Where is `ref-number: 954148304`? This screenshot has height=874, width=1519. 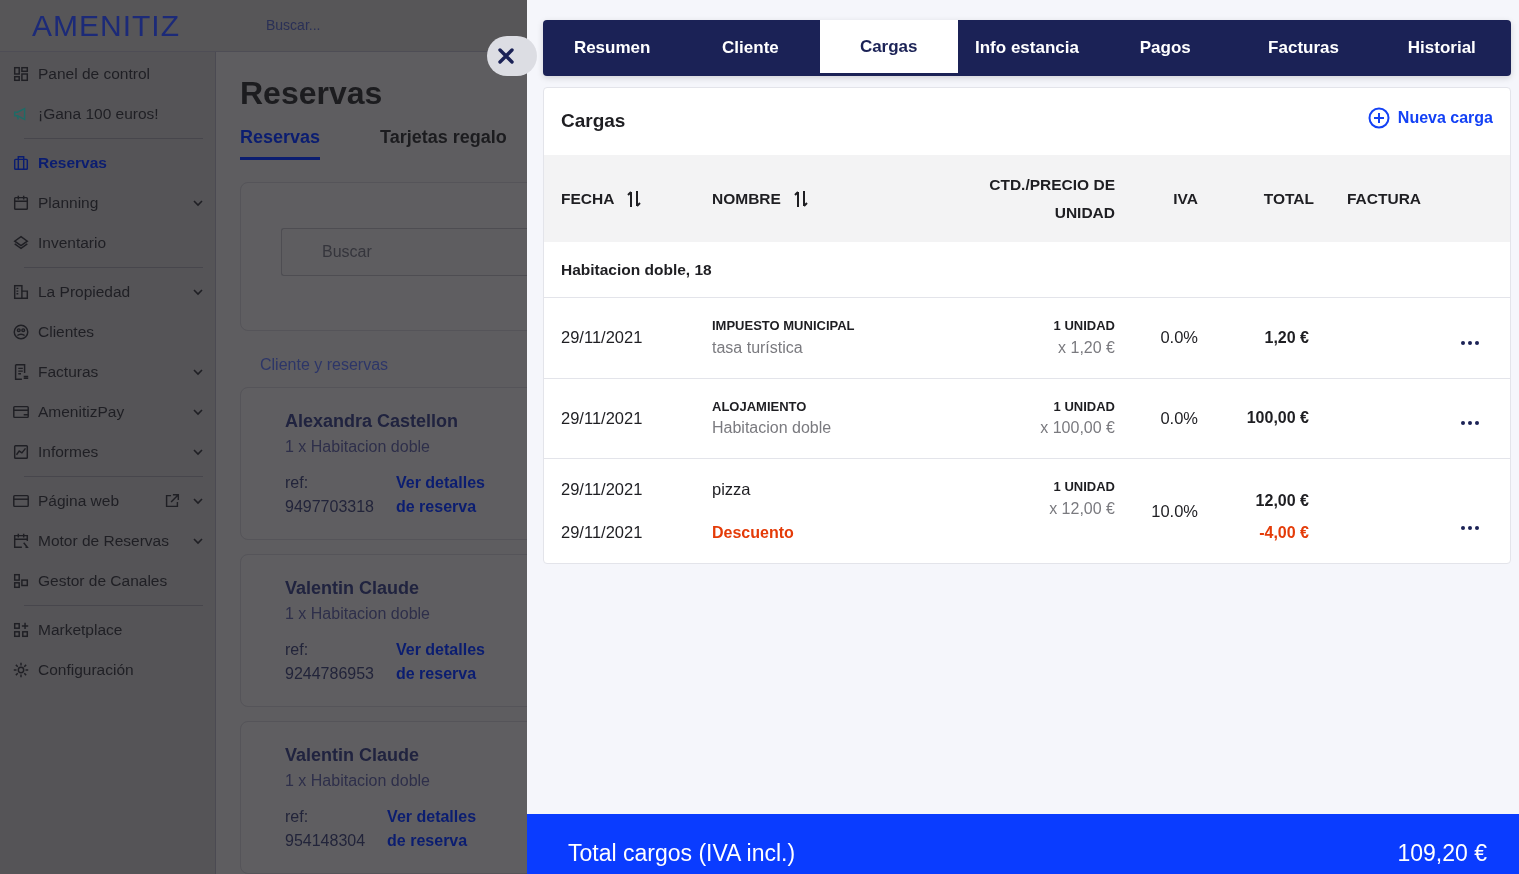
ref-number: 954148304 is located at coordinates (325, 841).